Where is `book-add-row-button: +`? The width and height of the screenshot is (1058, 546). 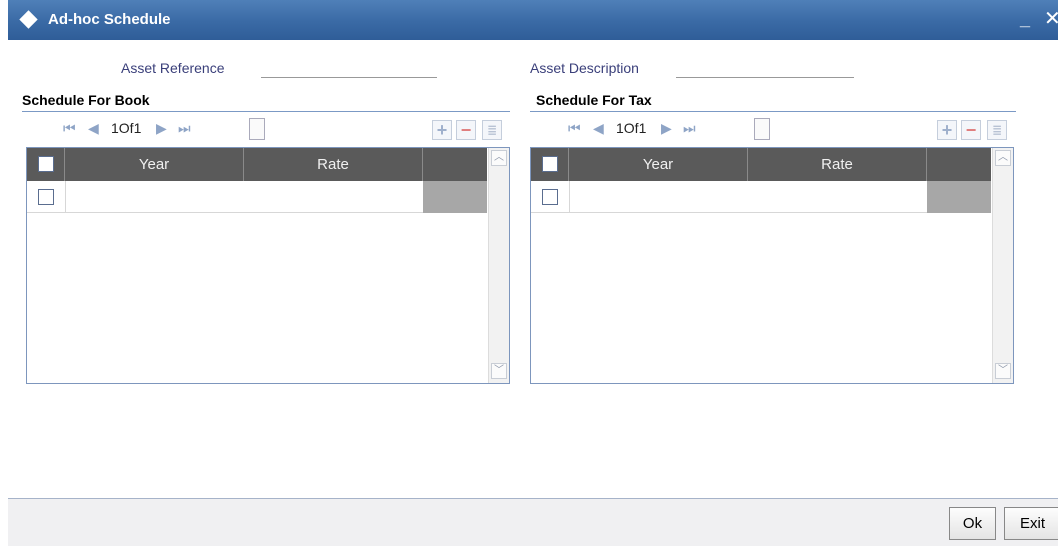
book-add-row-button: + is located at coordinates (442, 130).